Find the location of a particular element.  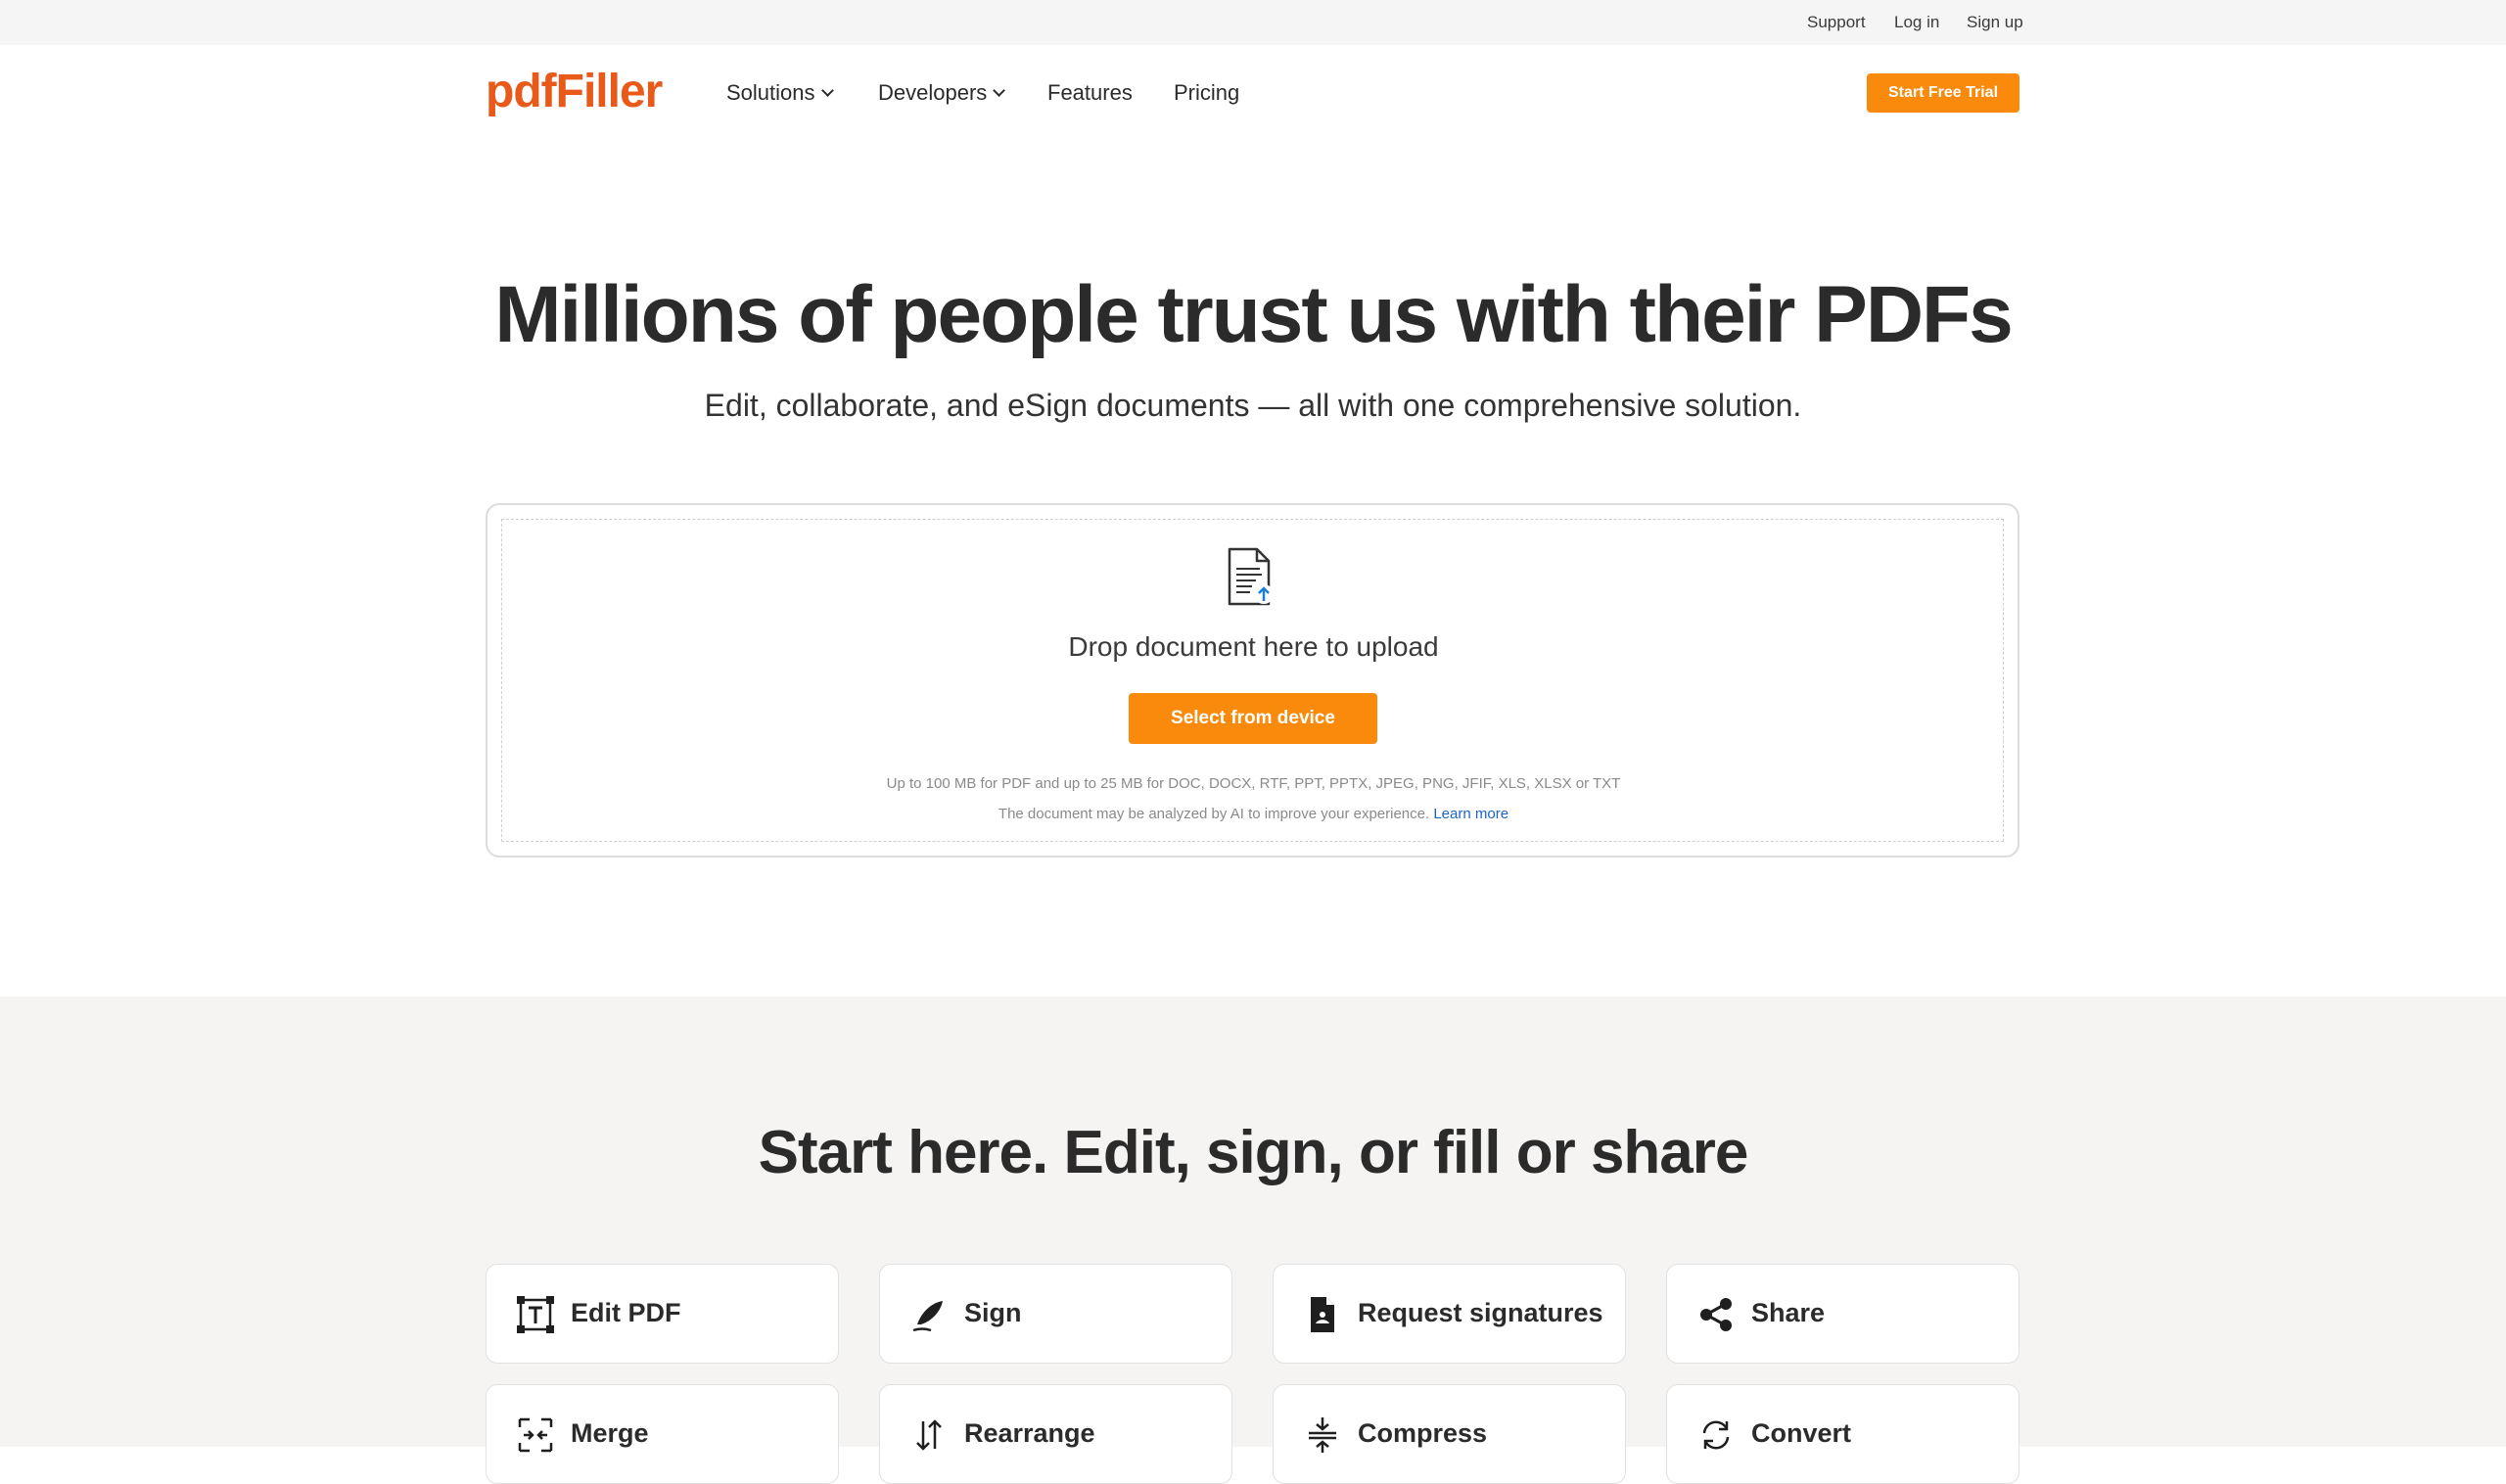

login-link: Log in is located at coordinates (1916, 22).